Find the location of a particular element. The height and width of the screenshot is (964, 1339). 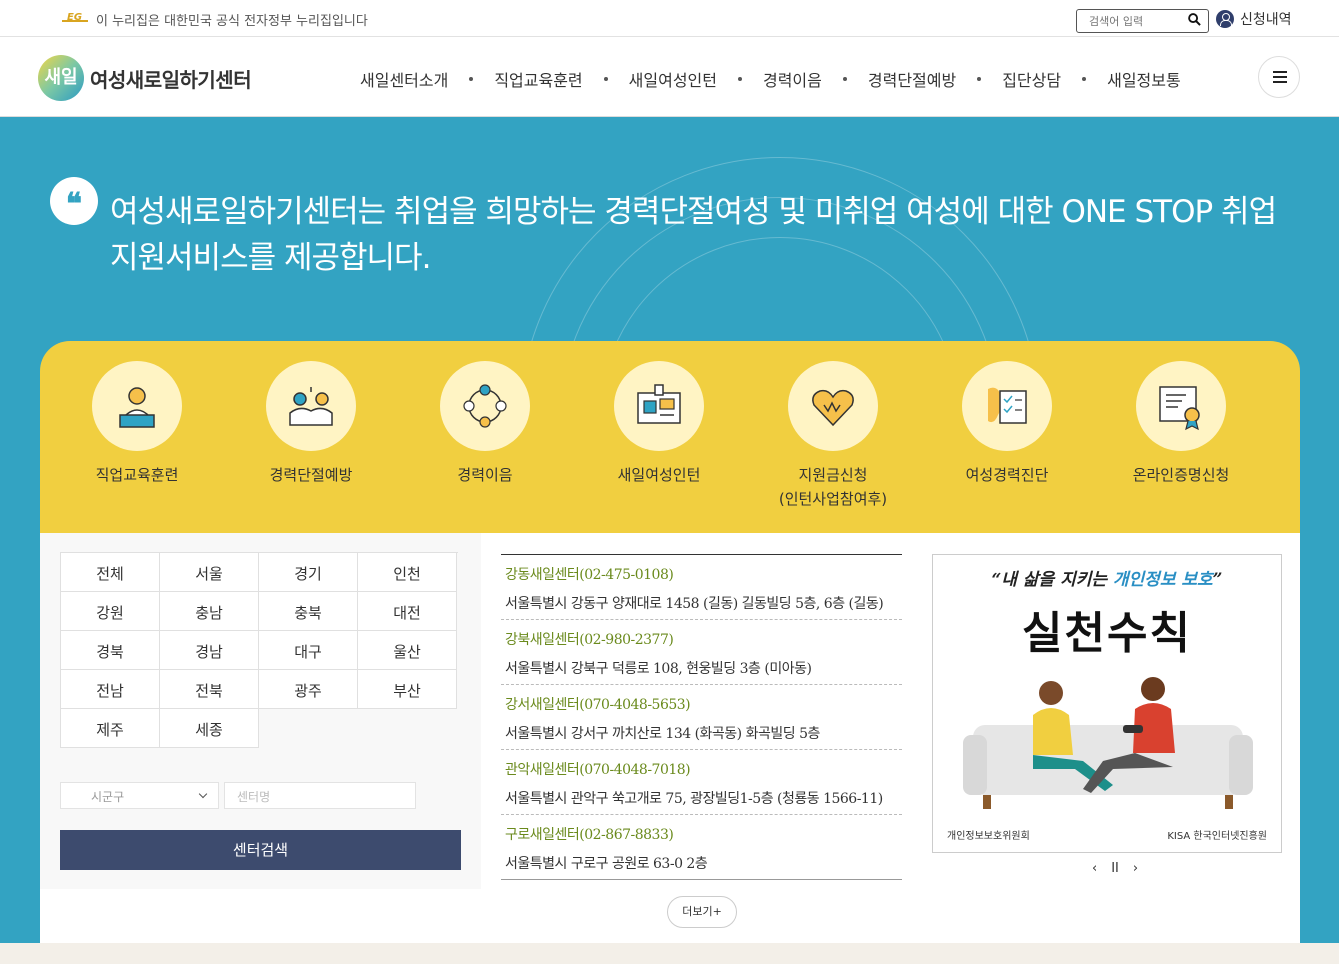

site-search is located at coordinates (1142, 21).